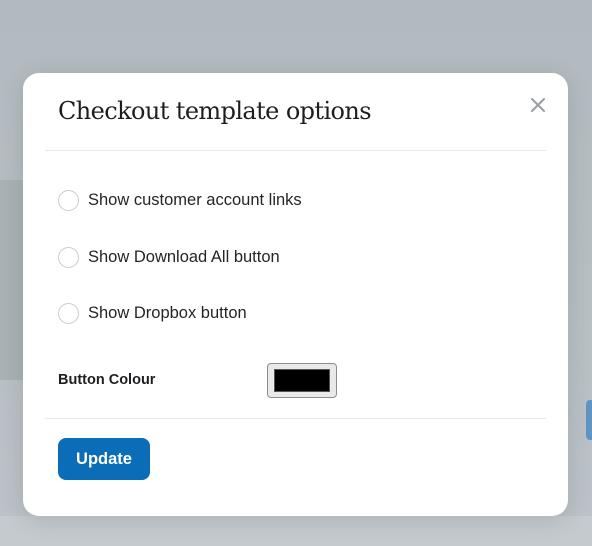  What do you see at coordinates (167, 313) in the screenshot?
I see `option-label: Show Dropbox button` at bounding box center [167, 313].